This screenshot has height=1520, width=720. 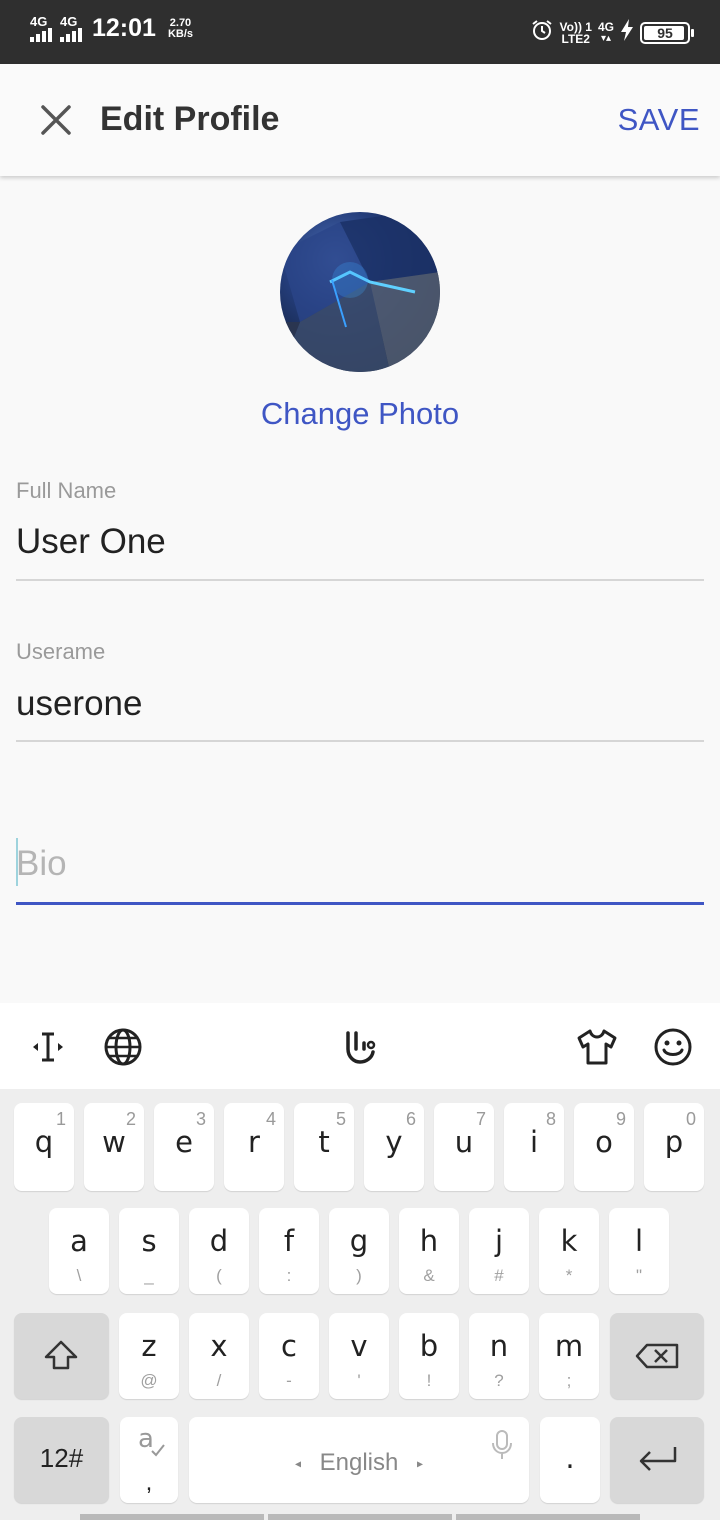 I want to click on key-q: q1, so click(x=44, y=1147).